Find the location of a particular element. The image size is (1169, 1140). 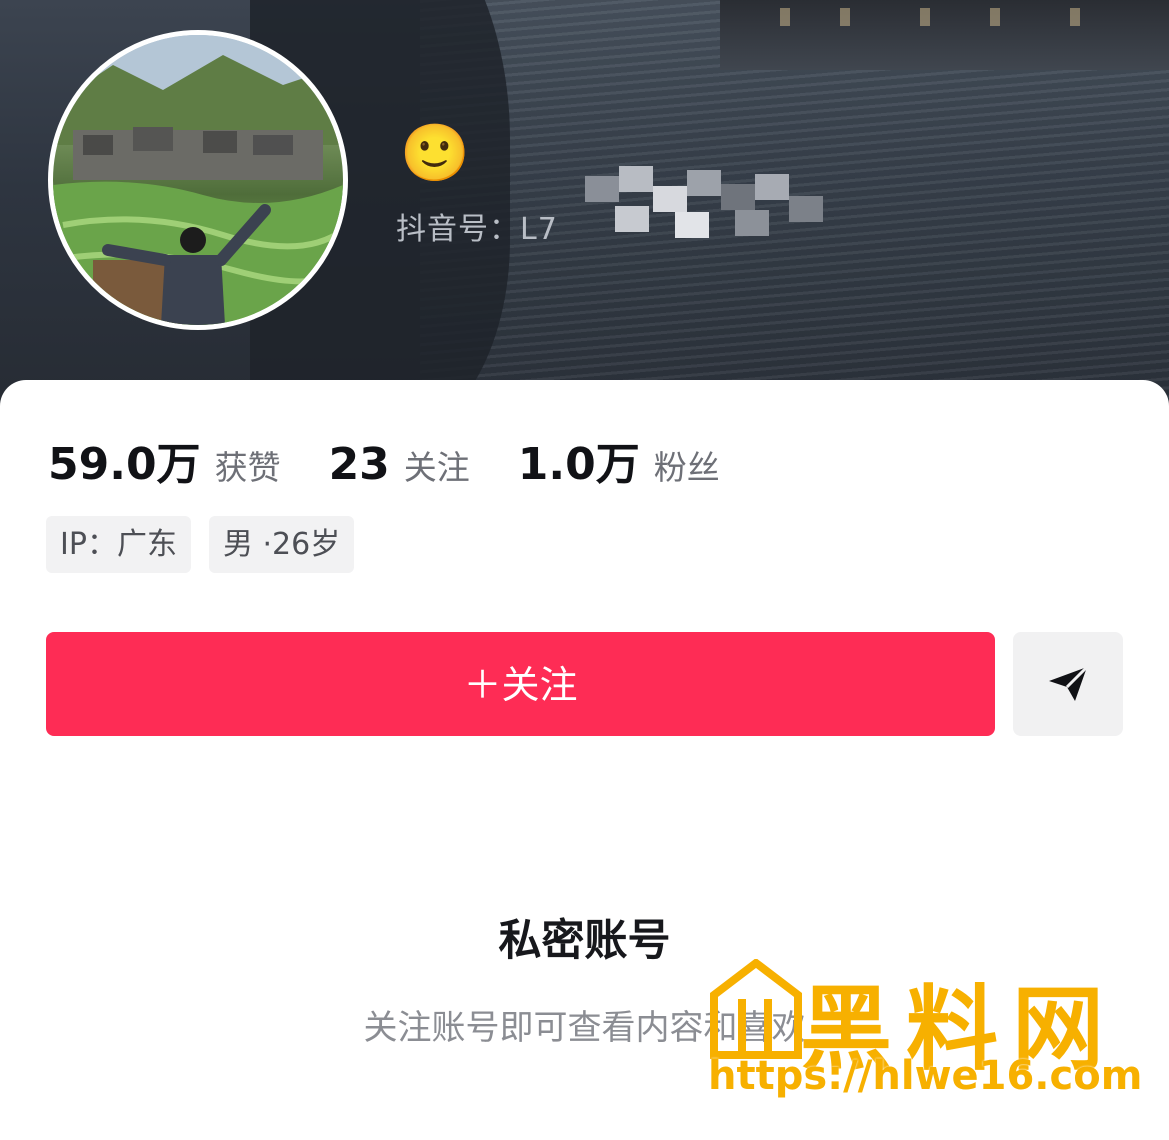

stats-row: 59.0万 获赞 23 关注 1.0万 粉丝 is located at coordinates (408, 460).